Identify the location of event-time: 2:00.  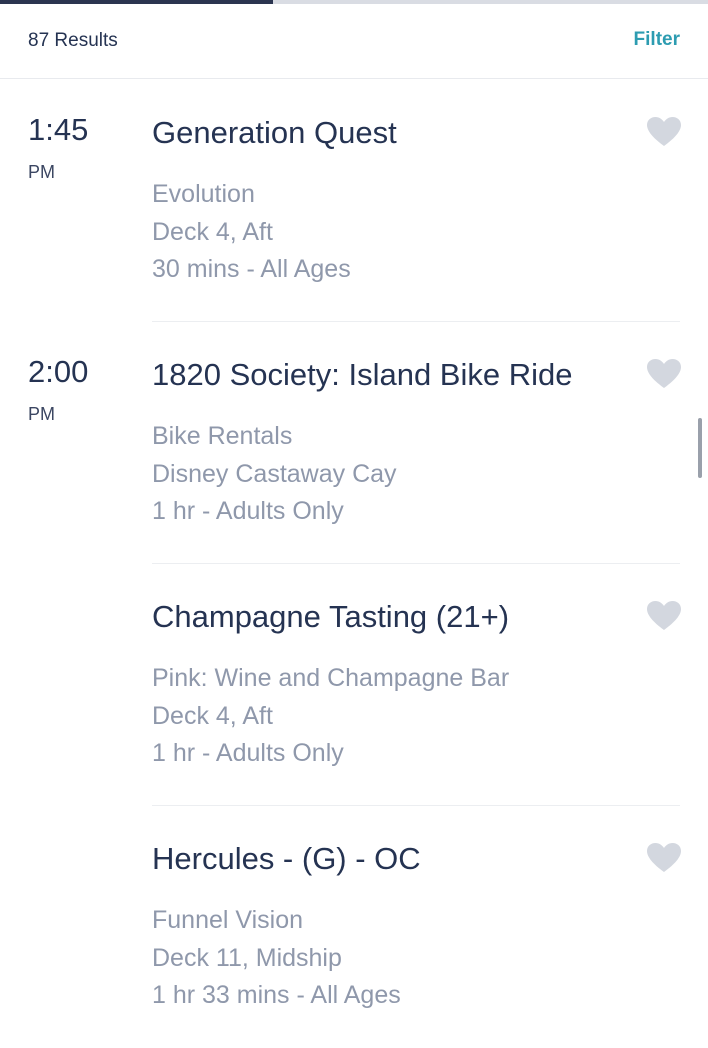
(58, 371).